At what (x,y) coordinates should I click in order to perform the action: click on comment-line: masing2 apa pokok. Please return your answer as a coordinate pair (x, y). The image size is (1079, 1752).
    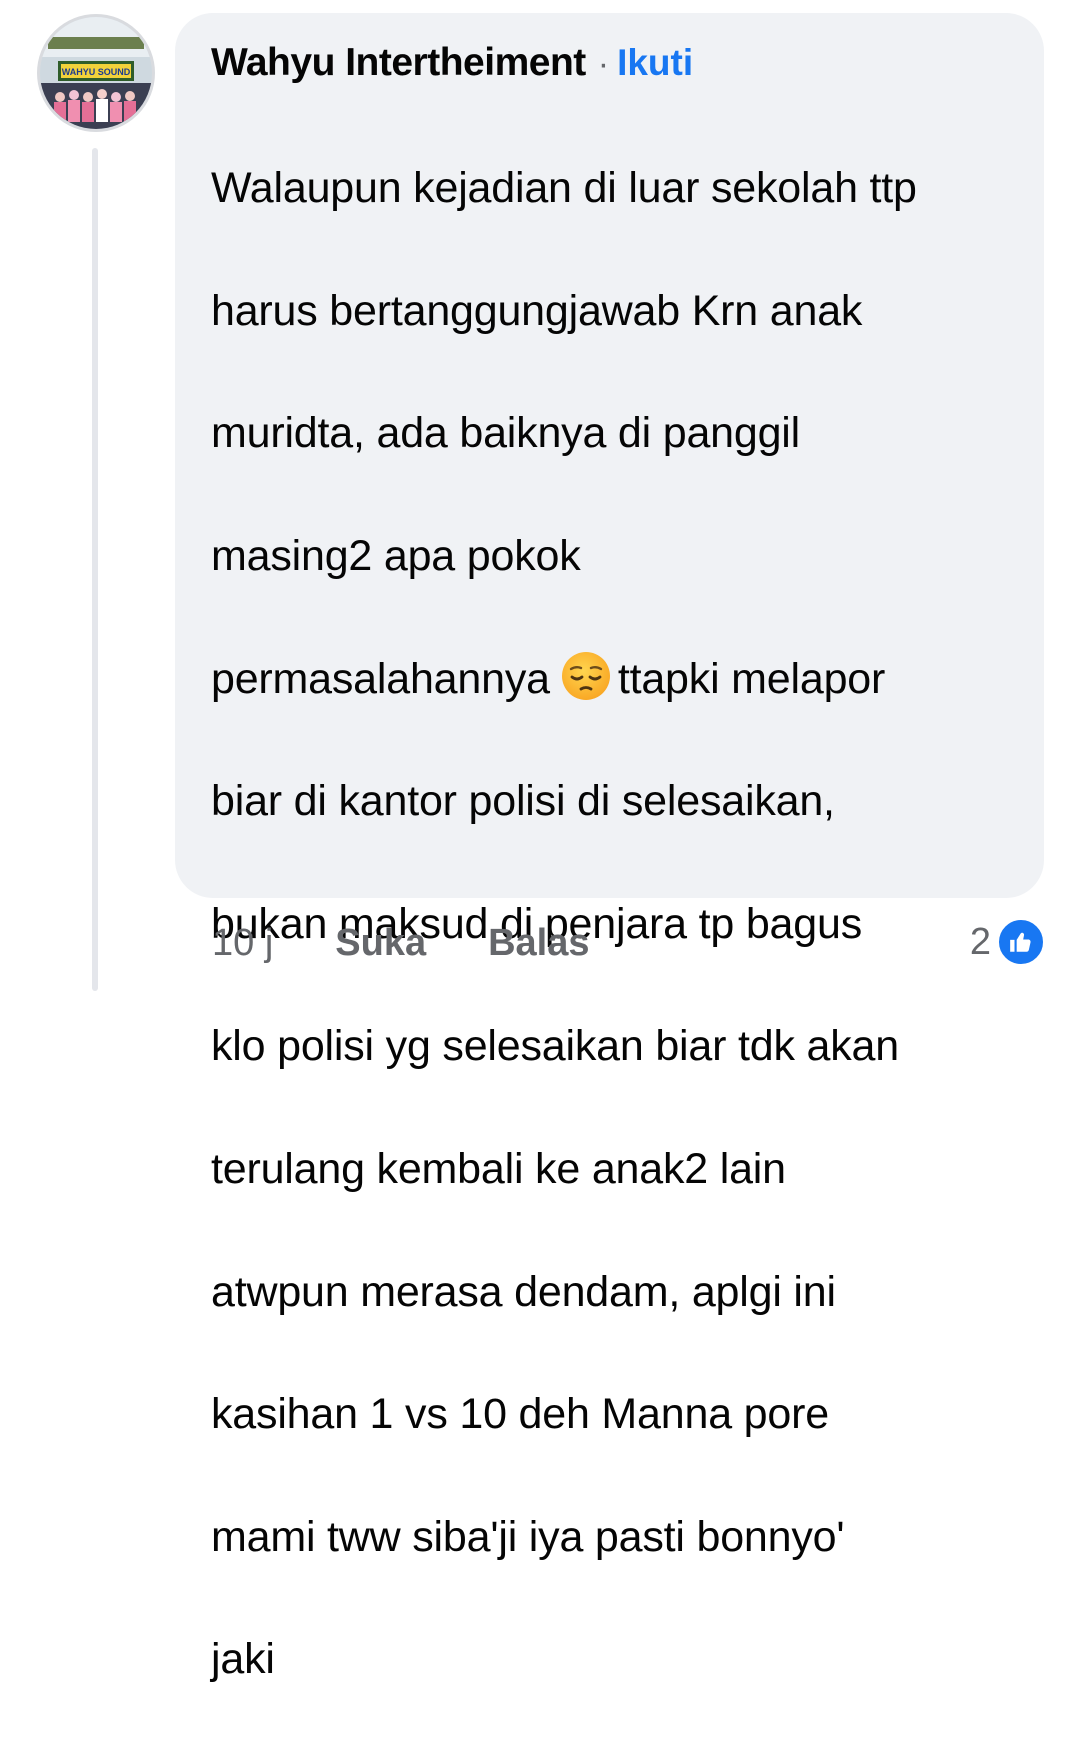
    Looking at the image, I should click on (396, 556).